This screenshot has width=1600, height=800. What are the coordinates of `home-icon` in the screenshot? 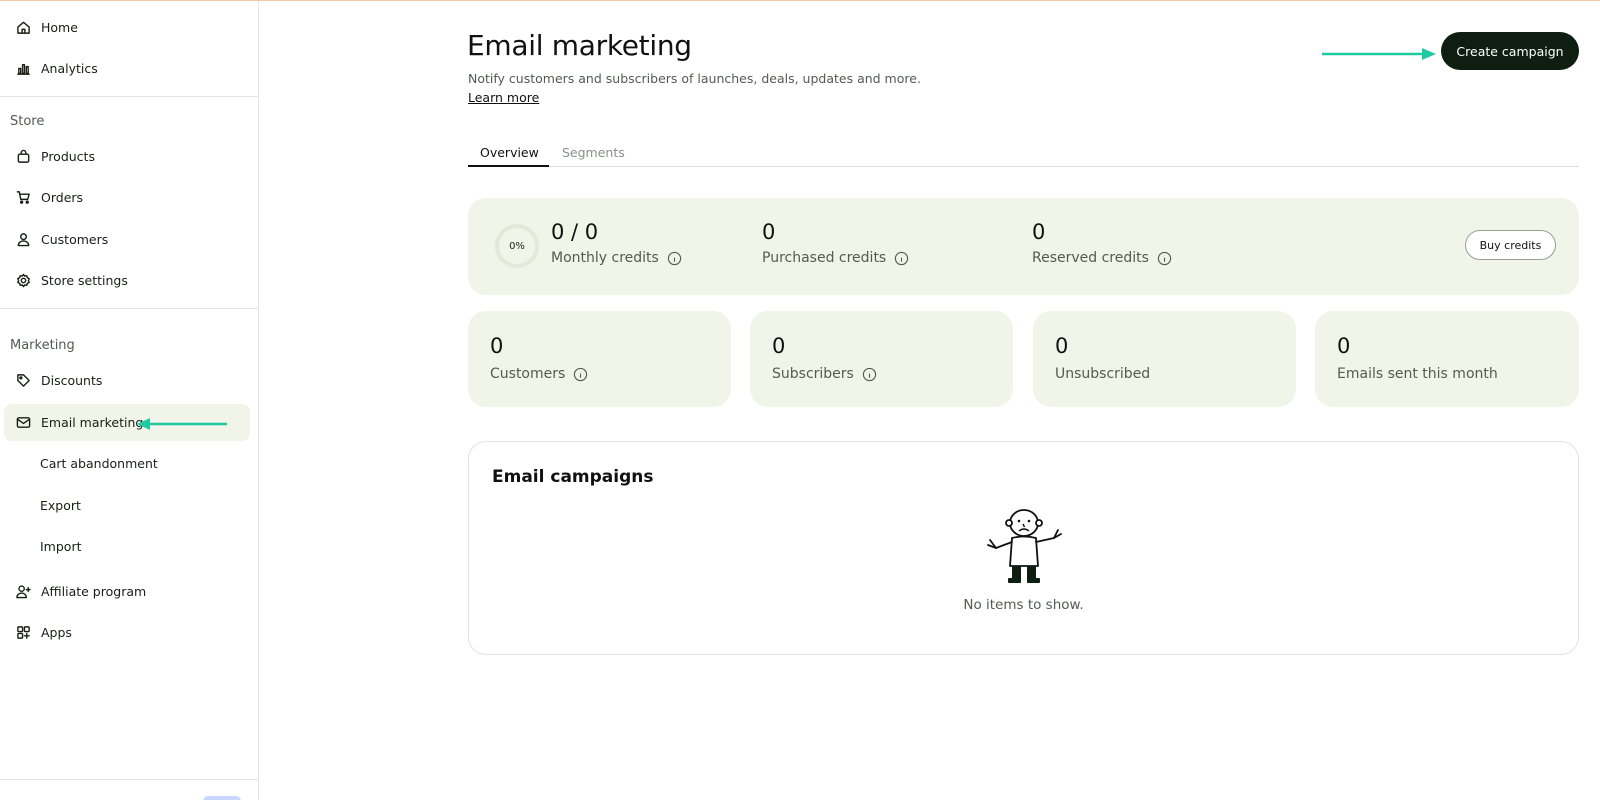 It's located at (23, 28).